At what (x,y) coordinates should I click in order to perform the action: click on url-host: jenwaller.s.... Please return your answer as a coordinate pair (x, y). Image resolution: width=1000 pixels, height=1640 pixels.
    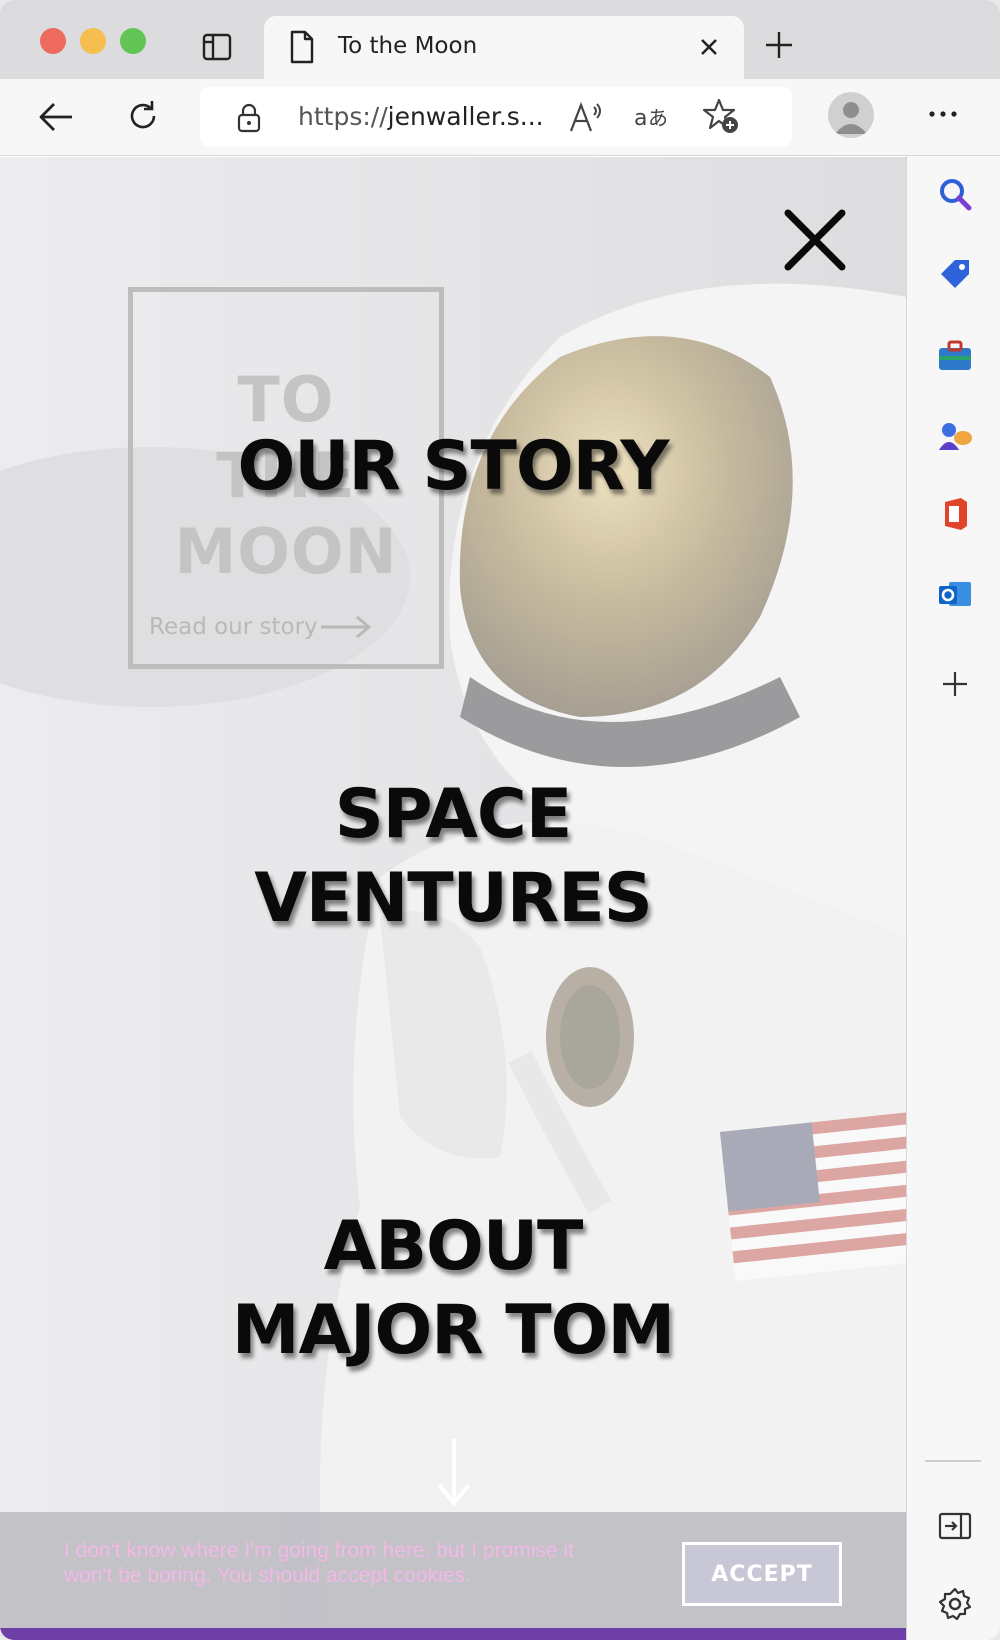
    Looking at the image, I should click on (465, 116).